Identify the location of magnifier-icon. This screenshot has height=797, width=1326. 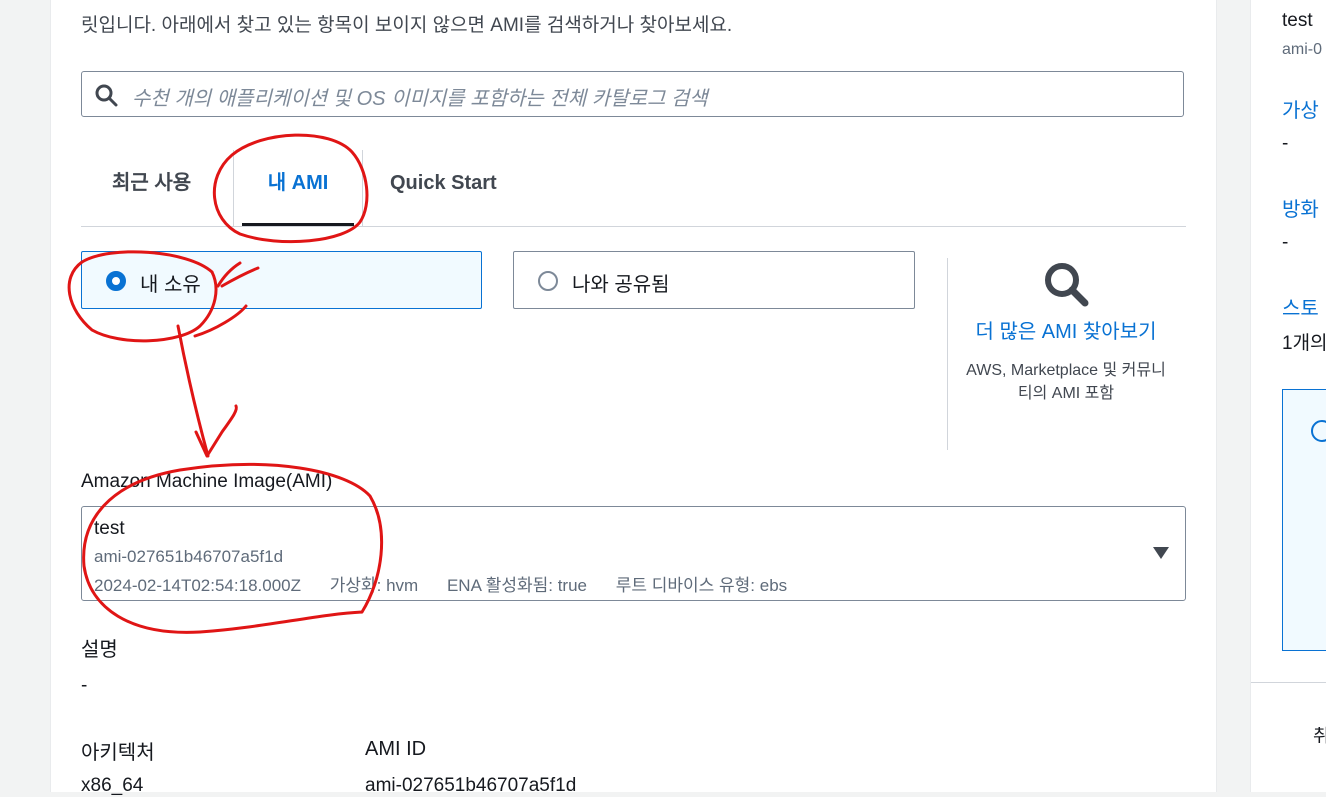
(1066, 284).